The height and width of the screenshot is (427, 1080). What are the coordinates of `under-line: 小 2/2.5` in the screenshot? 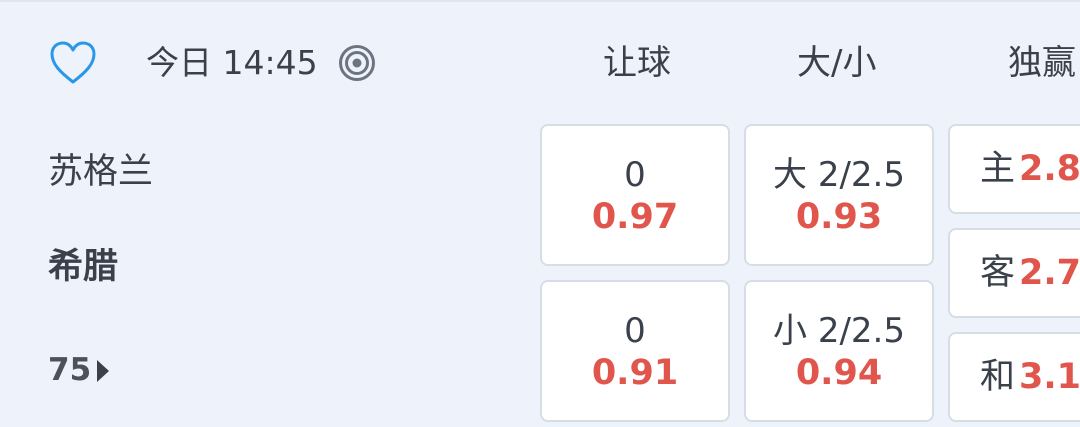 It's located at (839, 331).